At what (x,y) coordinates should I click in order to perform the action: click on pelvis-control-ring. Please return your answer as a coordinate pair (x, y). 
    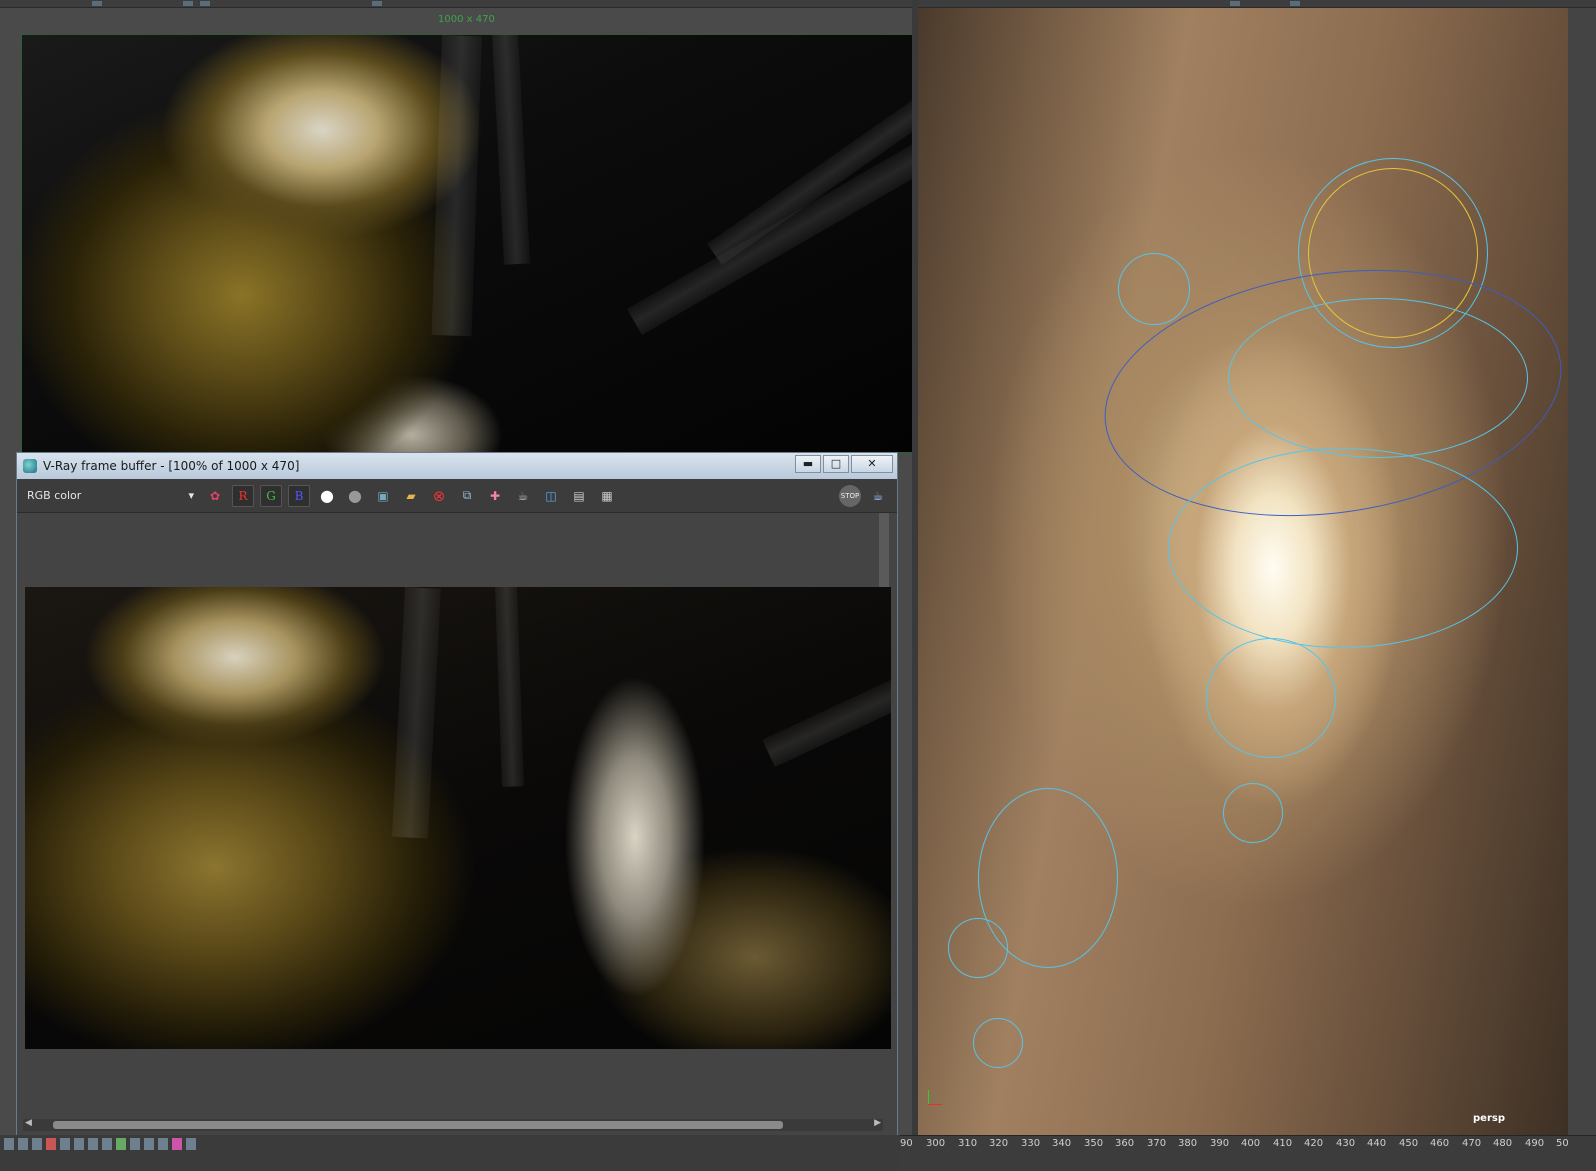
    Looking at the image, I should click on (1343, 548).